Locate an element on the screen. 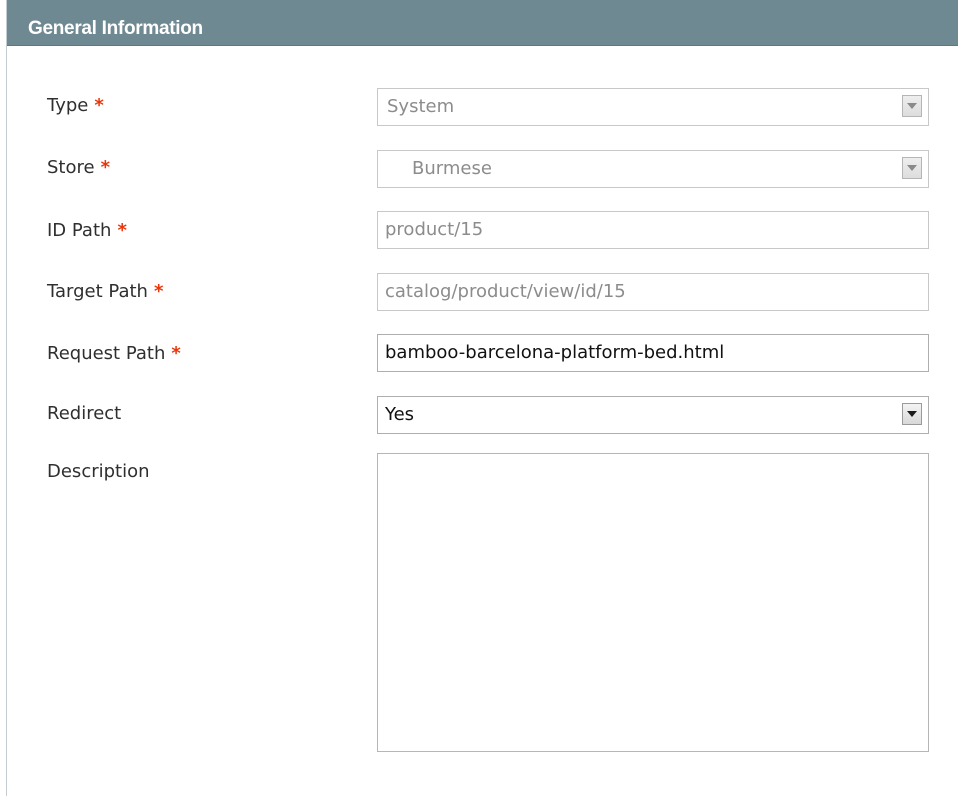 Image resolution: width=958 pixels, height=796 pixels. request-path-value: bamboo-barcelona-platform-bed.html is located at coordinates (555, 352).